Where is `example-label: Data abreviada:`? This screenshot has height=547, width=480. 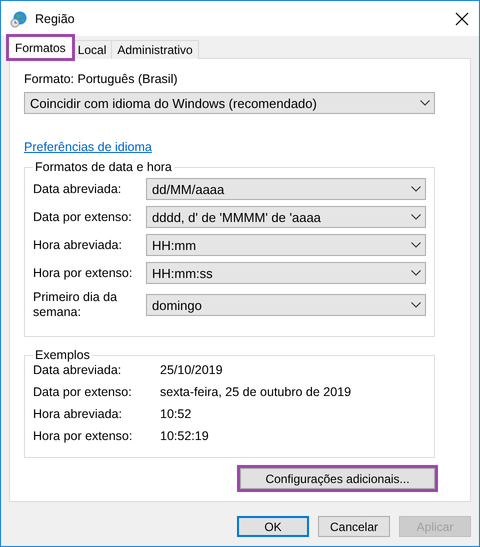 example-label: Data abreviada: is located at coordinates (77, 370).